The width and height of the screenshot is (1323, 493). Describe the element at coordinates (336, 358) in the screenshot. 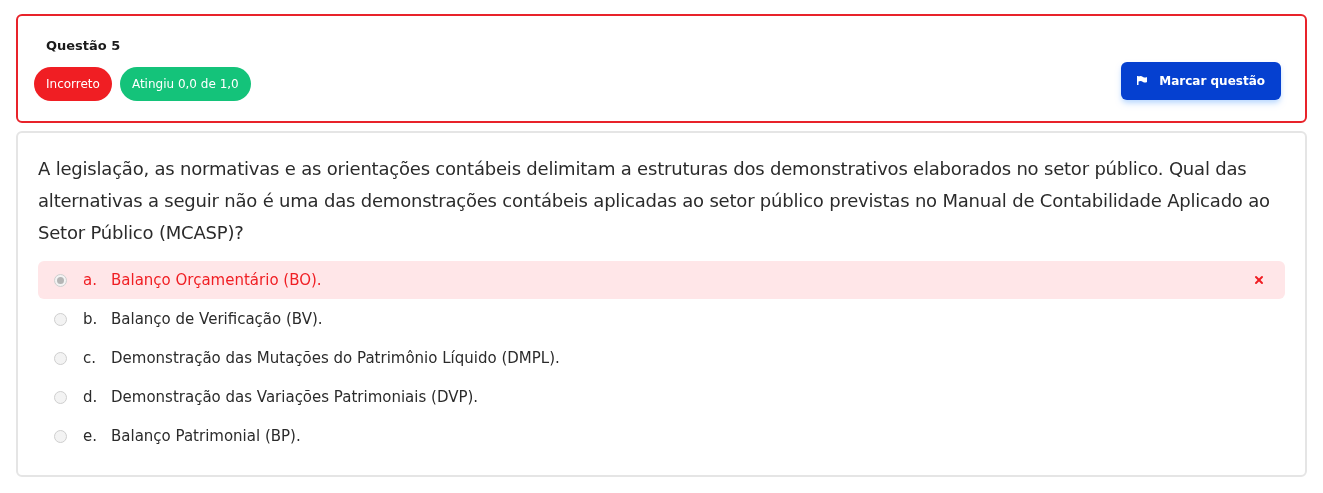

I see `option-text: Demonstração das Mutações do Patrimônio Líquido (DMPL).` at that location.